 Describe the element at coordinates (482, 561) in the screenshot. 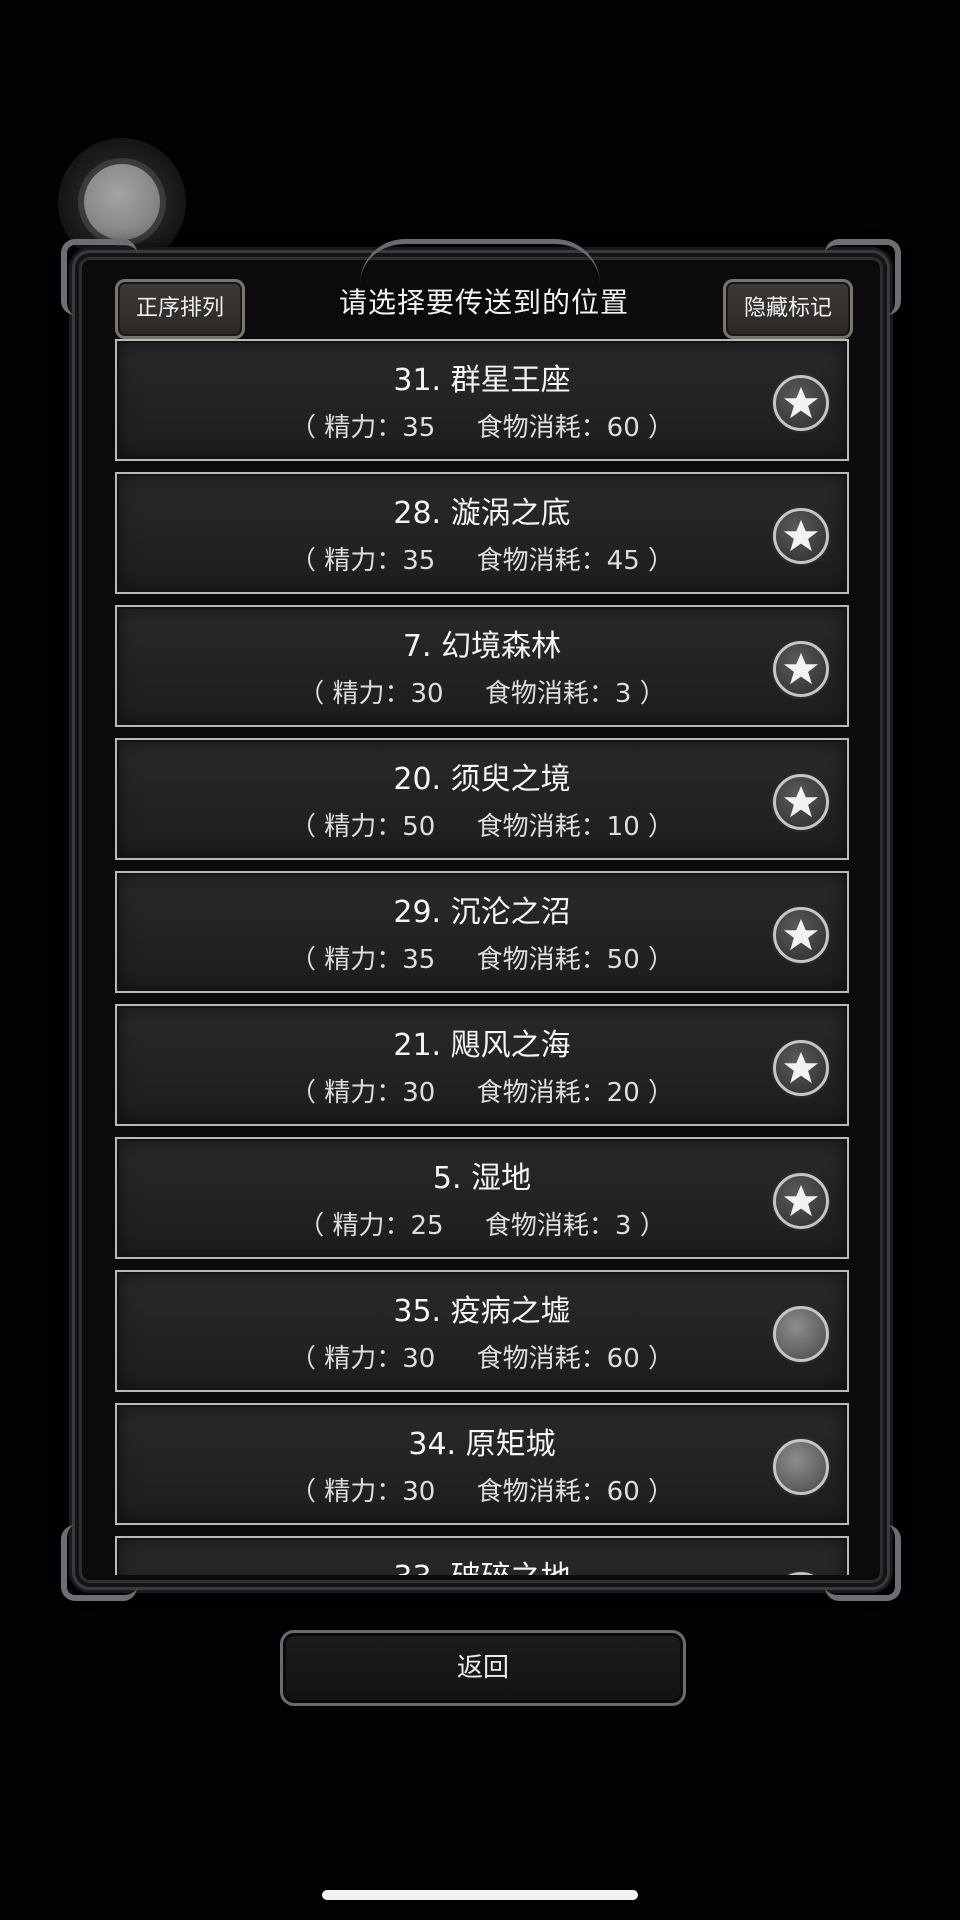

I see `location-cost: （ 精力：35 食物消耗：45 ）` at that location.